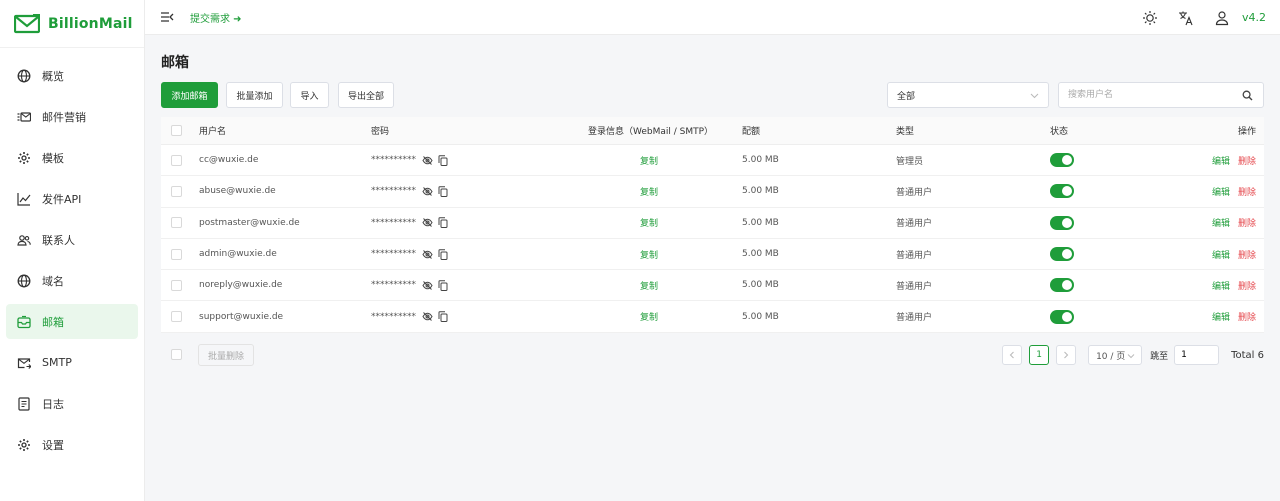 The width and height of the screenshot is (1280, 501). I want to click on search-icon, so click(1247, 97).